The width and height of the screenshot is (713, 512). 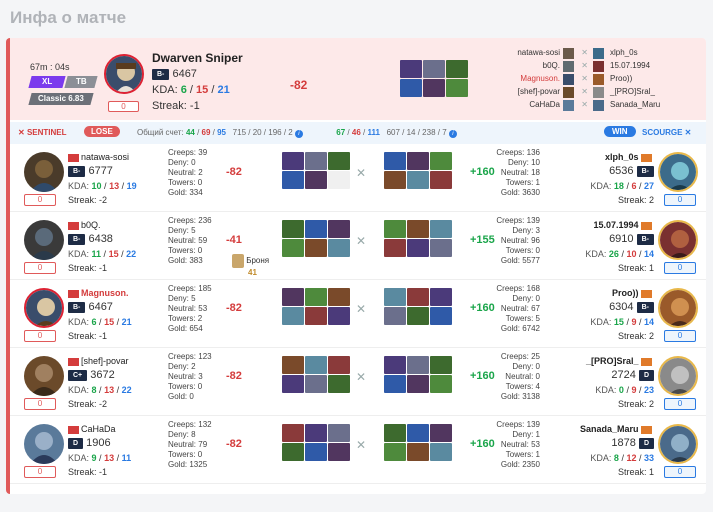 I want to click on kda-line: KDA: 6 / 15 / 21, so click(x=191, y=90).